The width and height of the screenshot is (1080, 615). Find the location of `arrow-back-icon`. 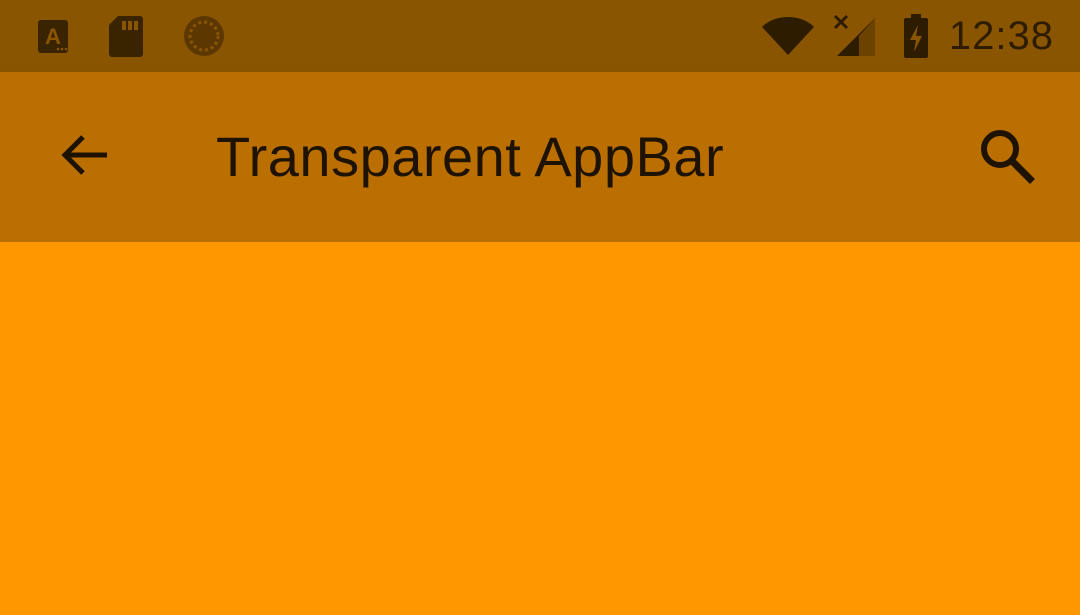

arrow-back-icon is located at coordinates (85, 157).